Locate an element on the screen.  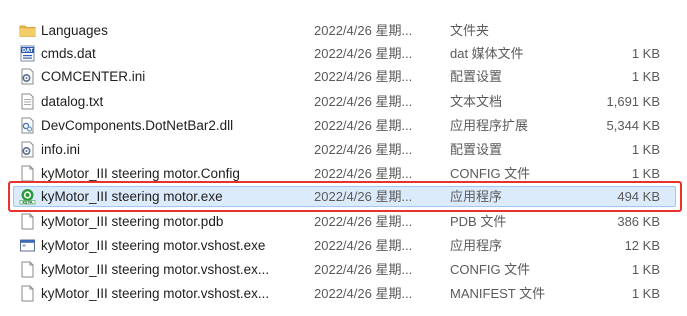
file-size is located at coordinates (612, 30).